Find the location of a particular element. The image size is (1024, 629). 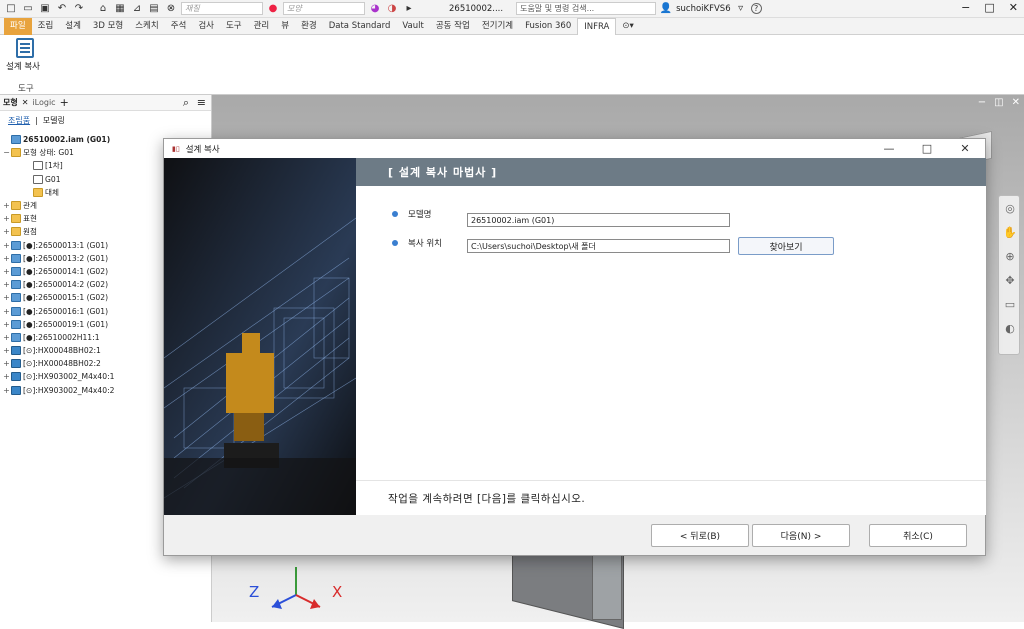

tab-infra: INFRA is located at coordinates (597, 26).